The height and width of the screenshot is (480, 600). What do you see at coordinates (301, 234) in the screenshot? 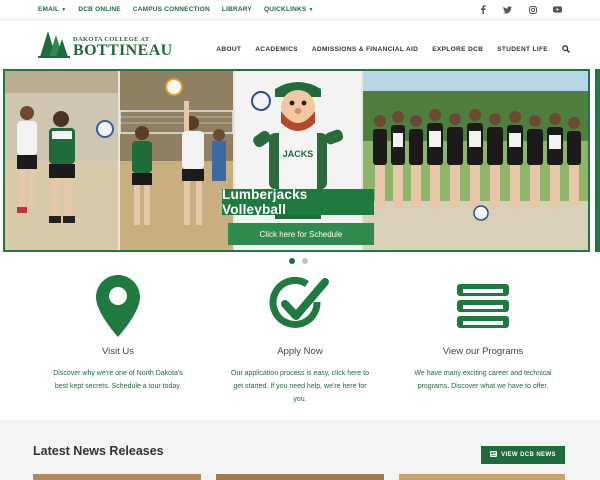
I see `slide-schedule-link: Click here for Schedule` at bounding box center [301, 234].